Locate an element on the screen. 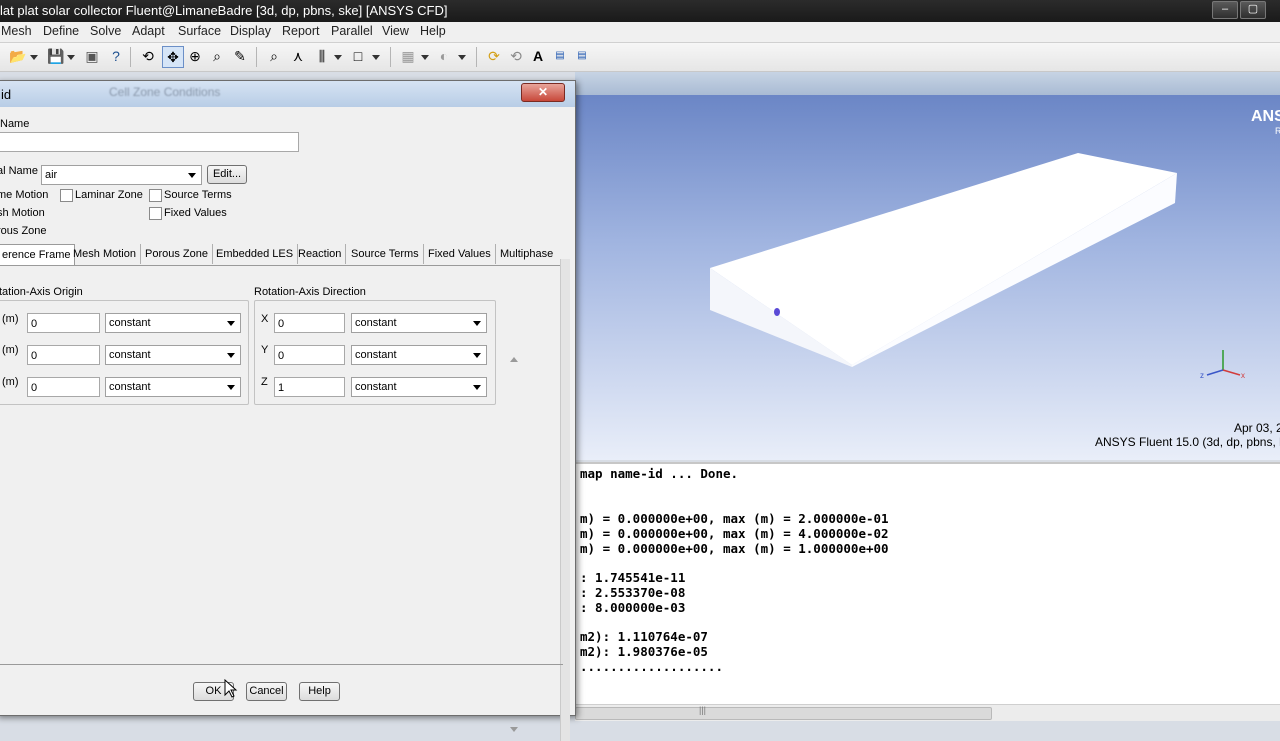  tab-source-terms: Source Terms is located at coordinates (385, 254).